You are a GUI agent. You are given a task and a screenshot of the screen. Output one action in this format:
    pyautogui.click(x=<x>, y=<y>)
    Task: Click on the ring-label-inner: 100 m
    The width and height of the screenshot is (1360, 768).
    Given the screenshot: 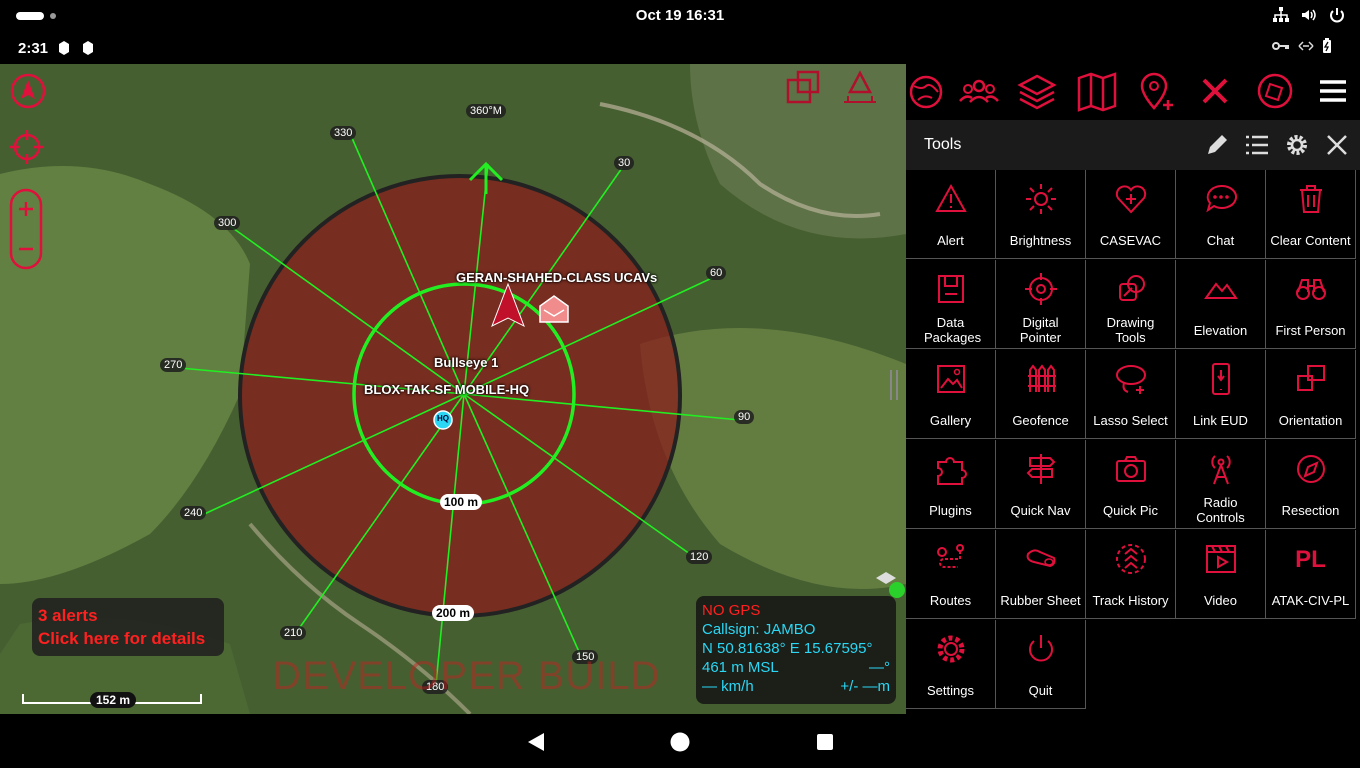 What is the action you would take?
    pyautogui.click(x=461, y=502)
    